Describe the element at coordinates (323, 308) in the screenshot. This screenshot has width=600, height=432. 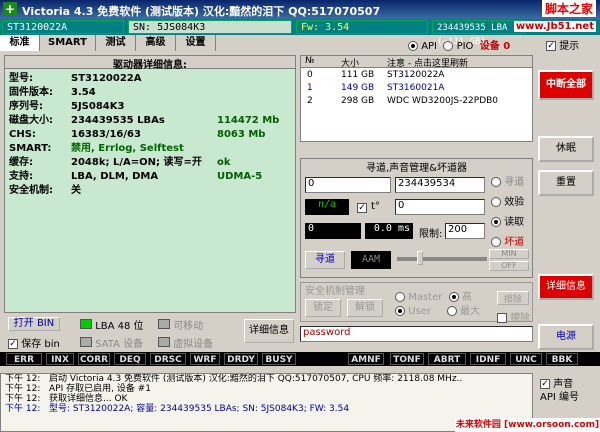
I see `lock-button: 锁定` at that location.